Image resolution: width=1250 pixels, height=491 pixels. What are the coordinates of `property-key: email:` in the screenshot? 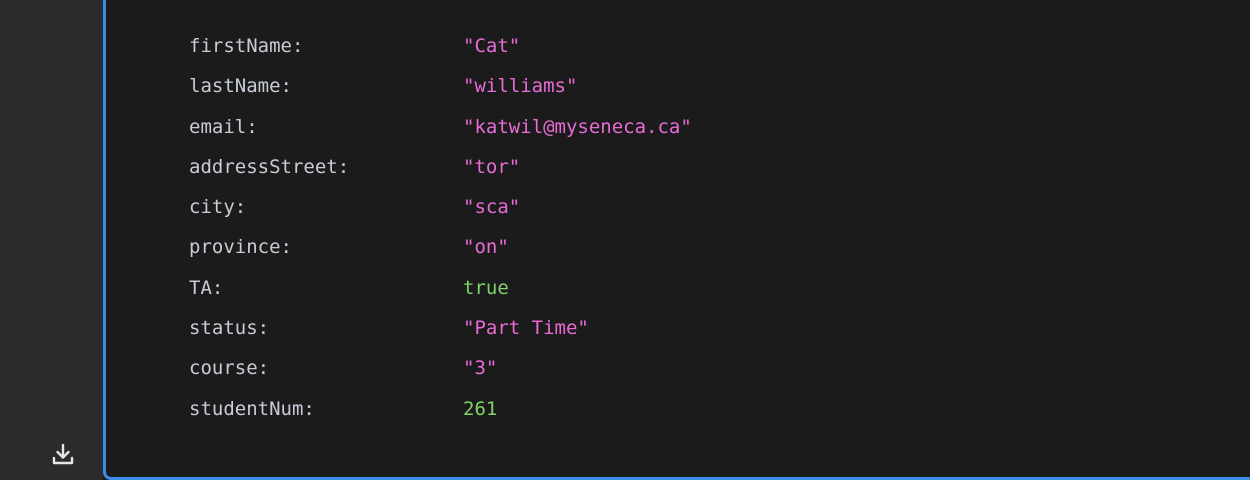 It's located at (223, 126).